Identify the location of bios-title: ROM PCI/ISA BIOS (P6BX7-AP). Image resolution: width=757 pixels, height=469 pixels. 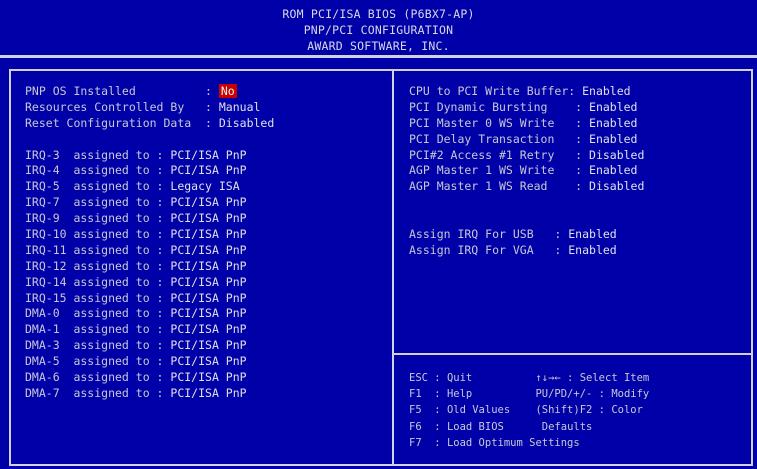
(378, 14).